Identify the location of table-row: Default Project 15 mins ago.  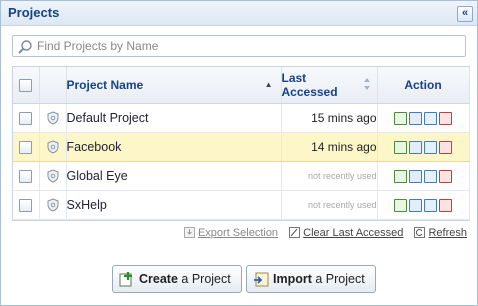
(241, 118).